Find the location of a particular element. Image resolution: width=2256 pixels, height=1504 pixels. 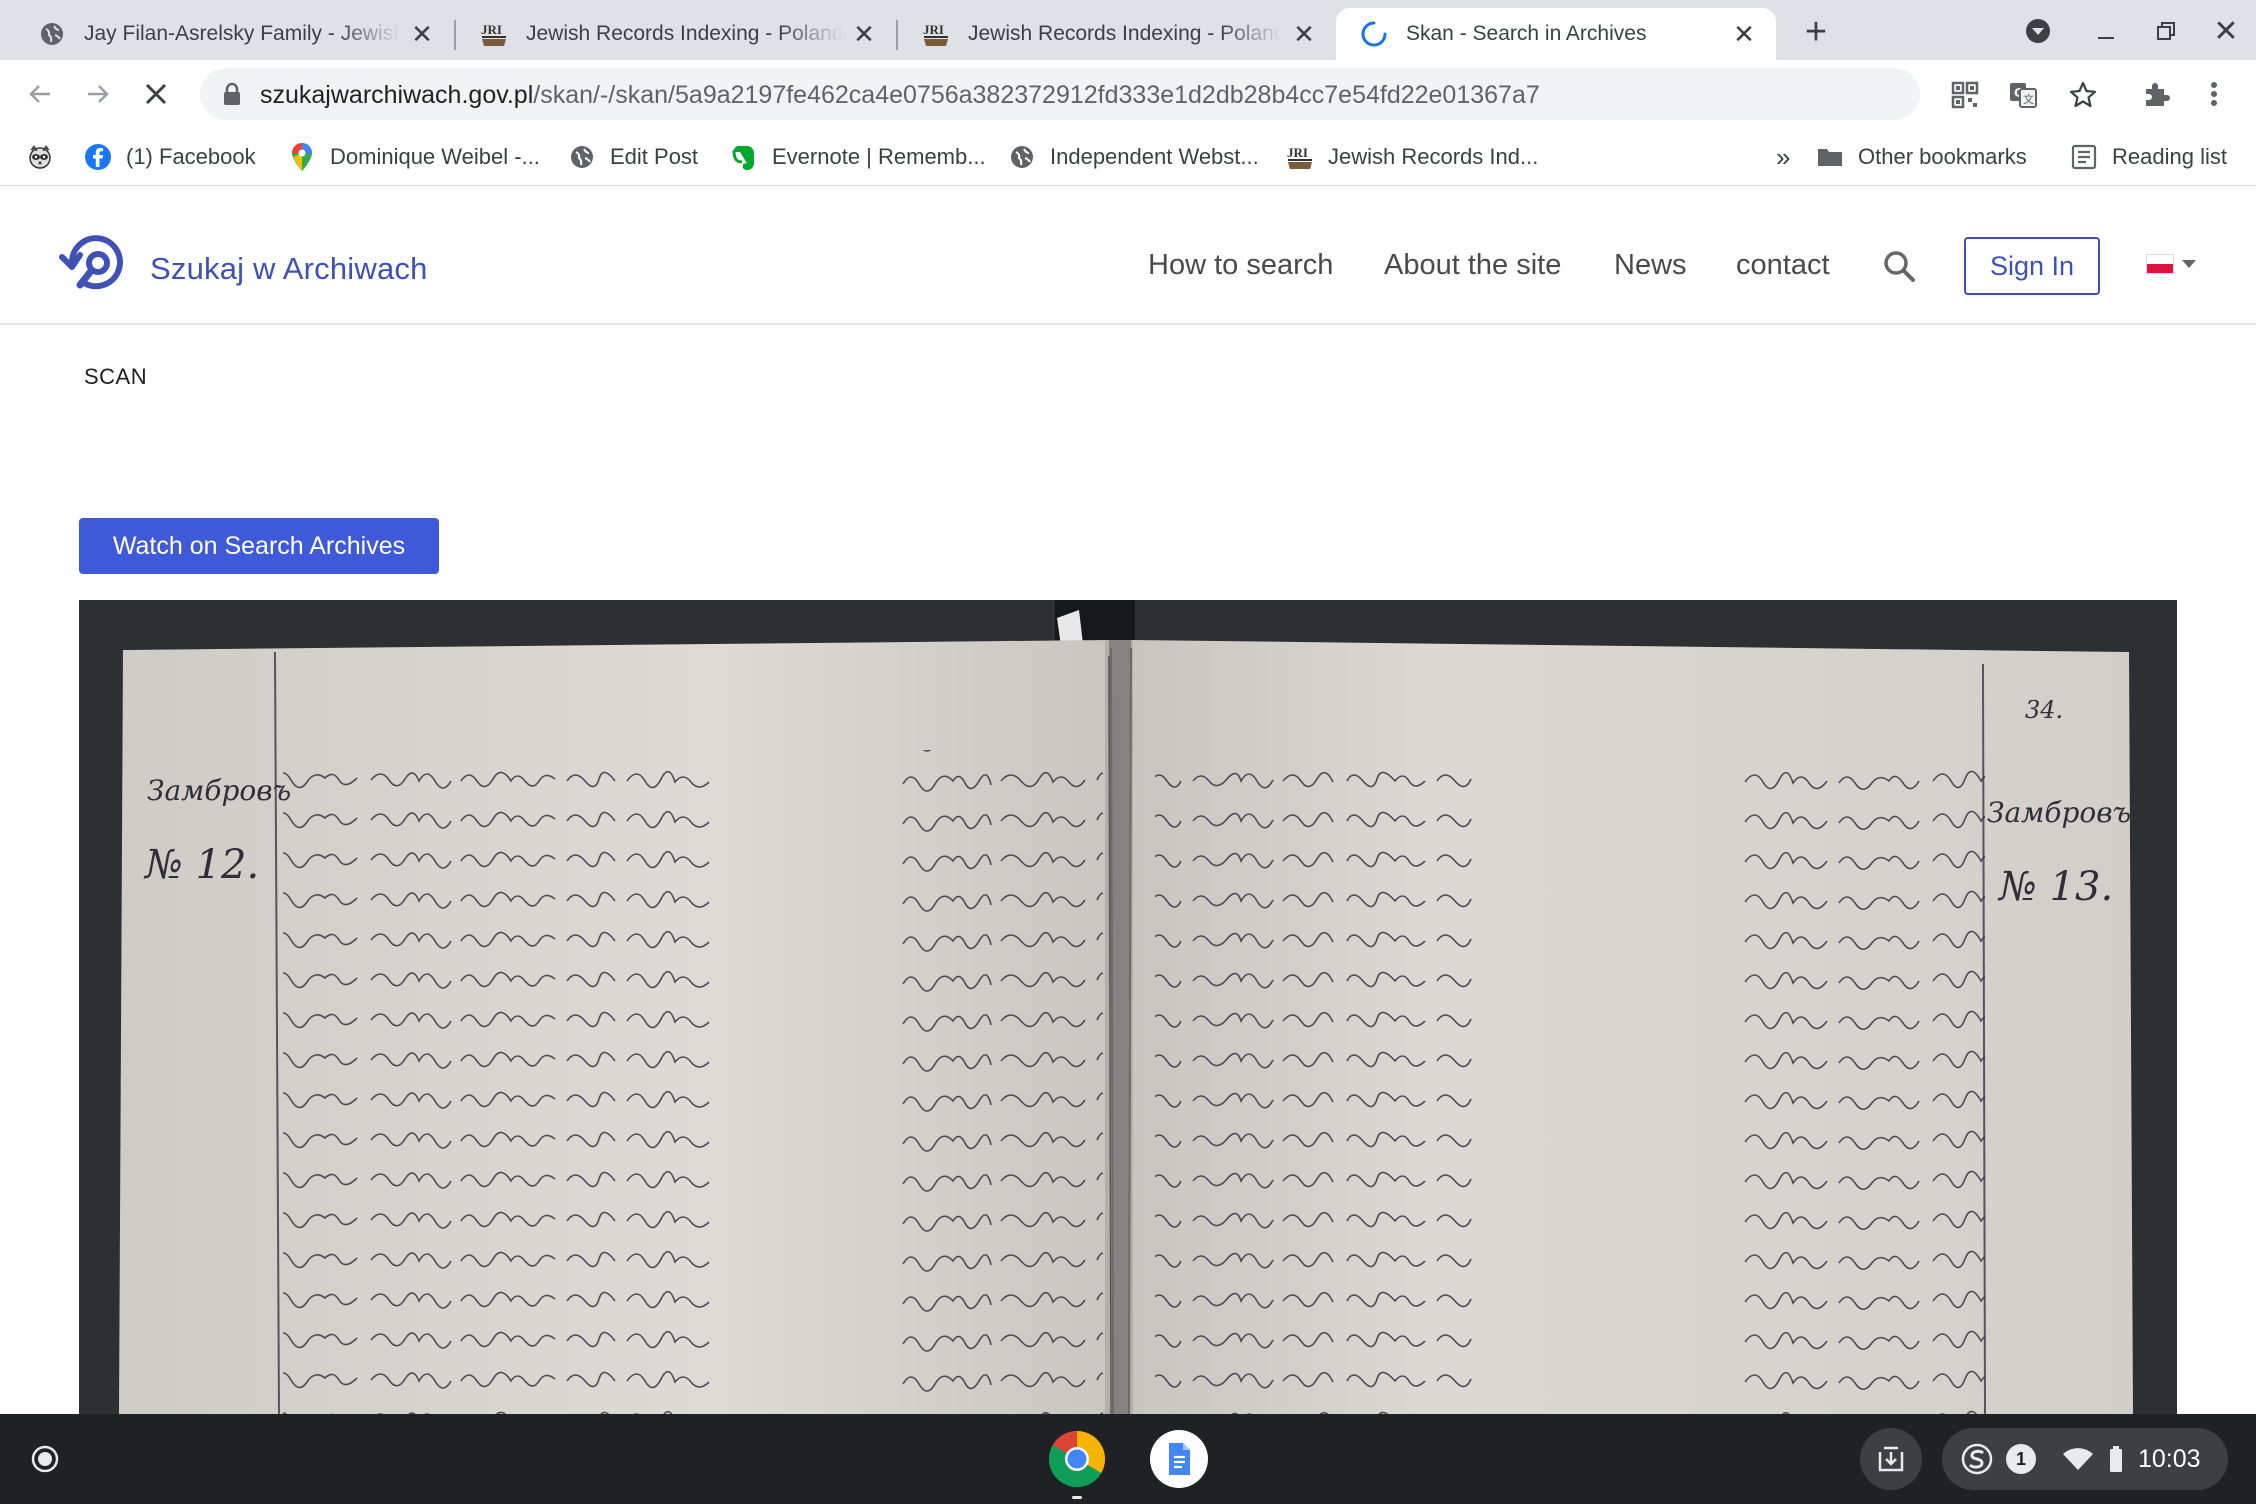

language-selector is located at coordinates (2171, 264).